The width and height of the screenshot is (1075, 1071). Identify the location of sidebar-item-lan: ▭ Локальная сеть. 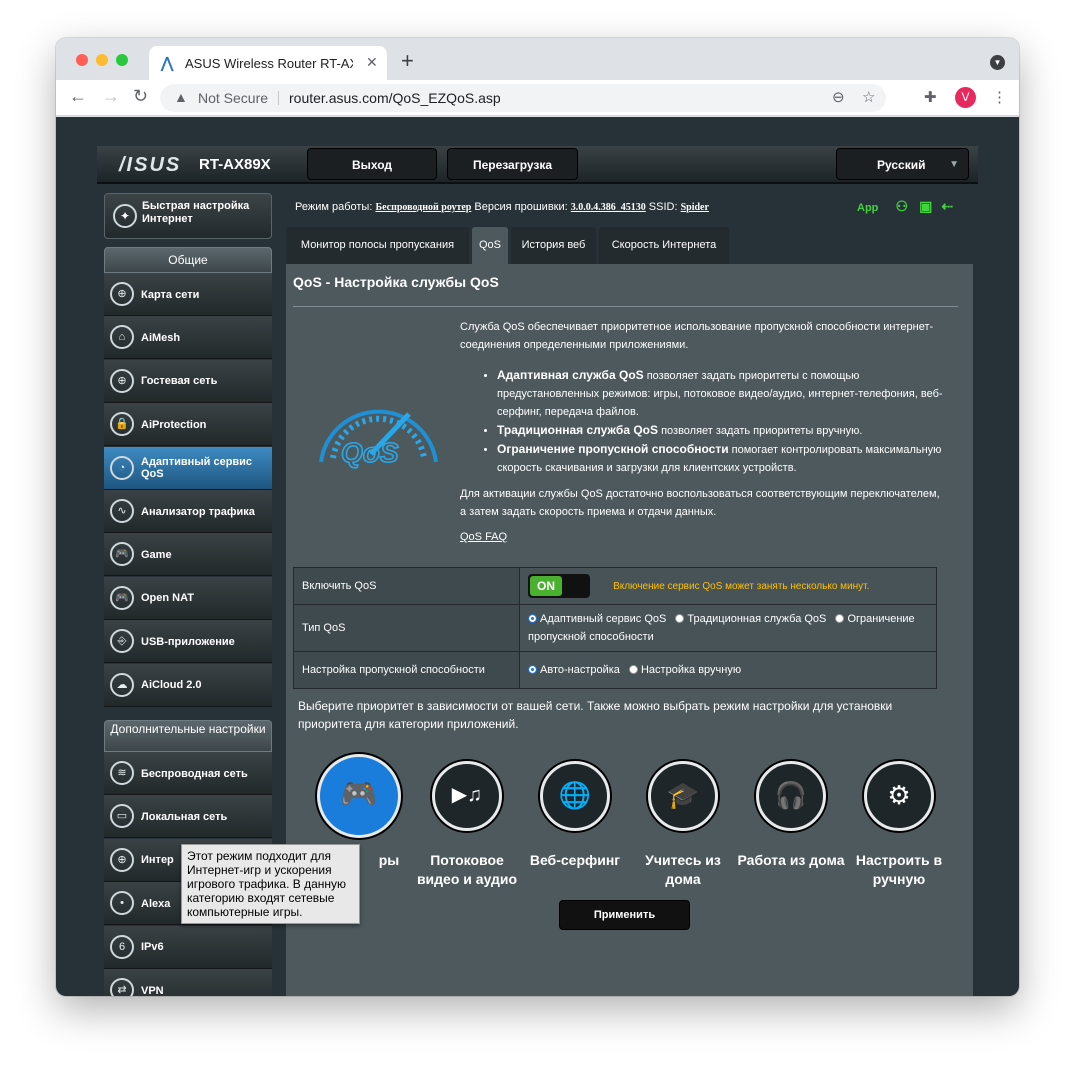
(188, 817).